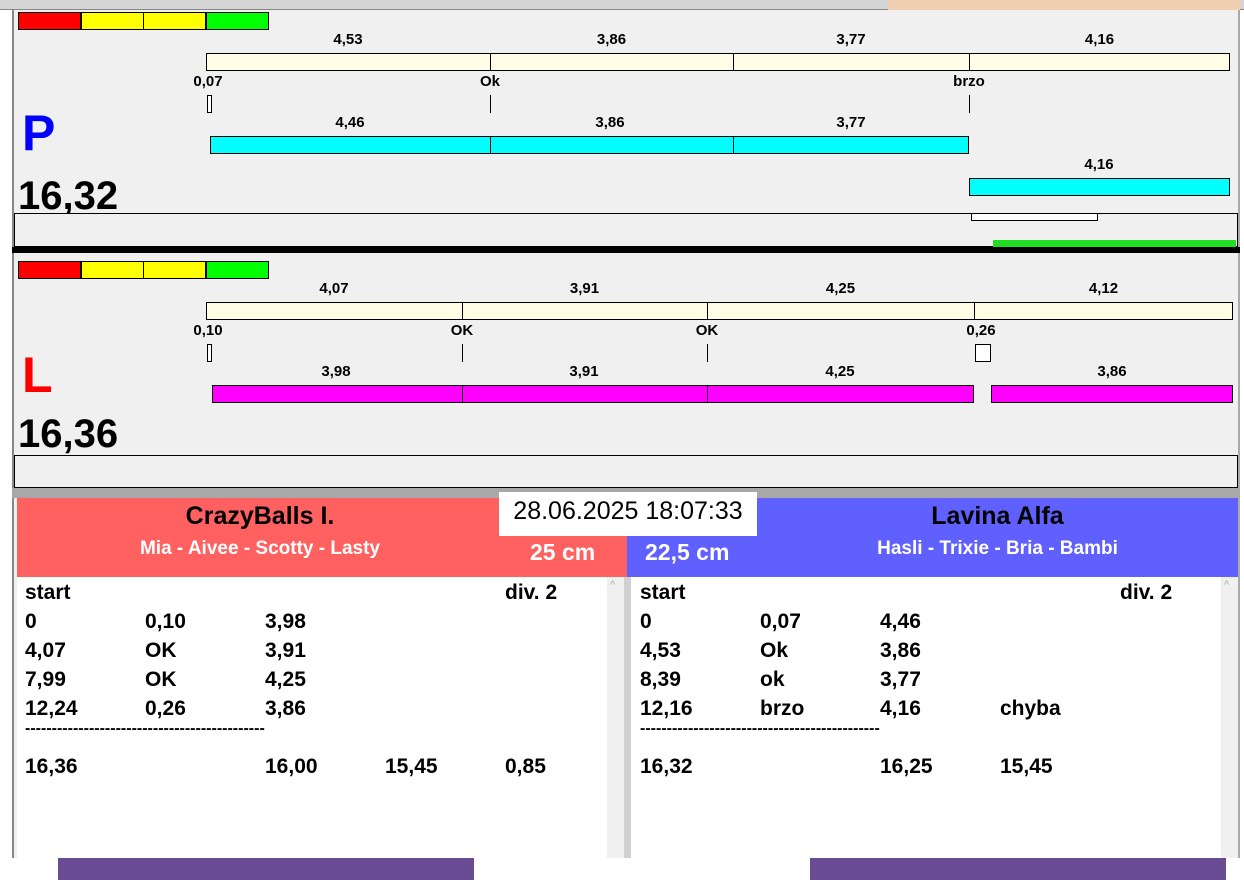  I want to click on run-time-label: 3,77, so click(851, 122).